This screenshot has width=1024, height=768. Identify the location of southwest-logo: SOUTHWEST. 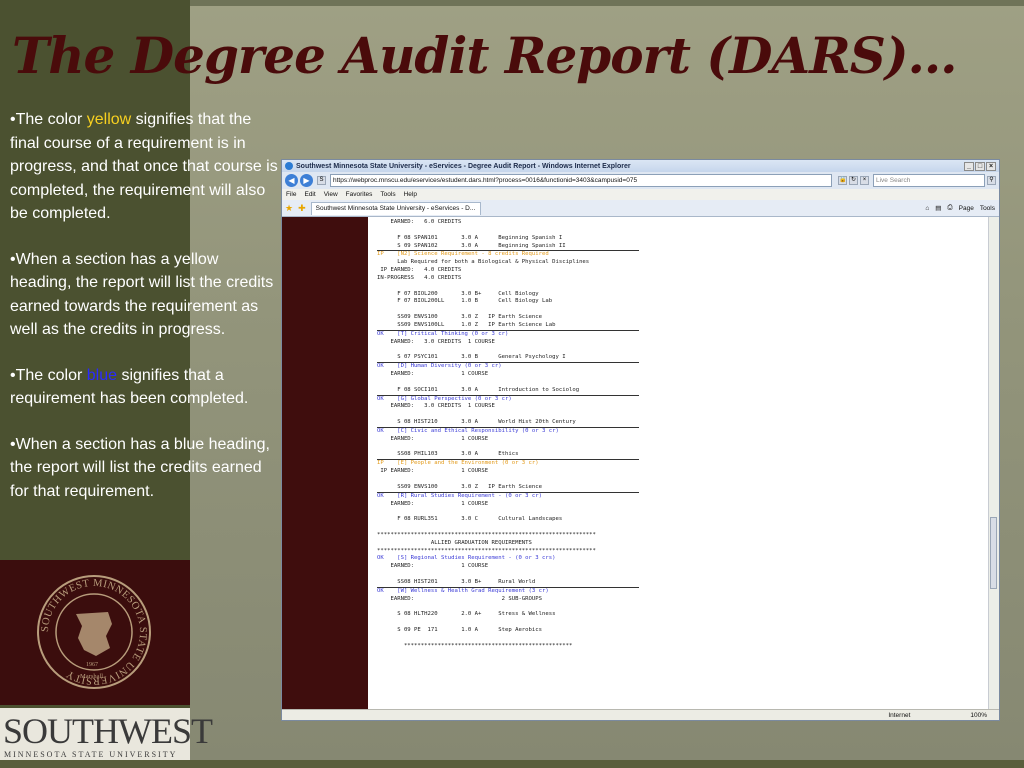
(108, 731).